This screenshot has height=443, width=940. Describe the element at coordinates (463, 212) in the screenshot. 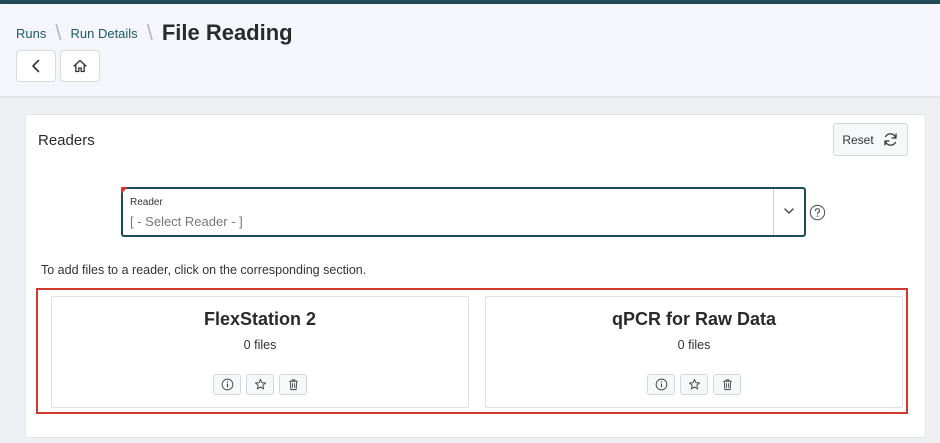

I see `reader-select: Reader [ - Select Reader - ]` at that location.